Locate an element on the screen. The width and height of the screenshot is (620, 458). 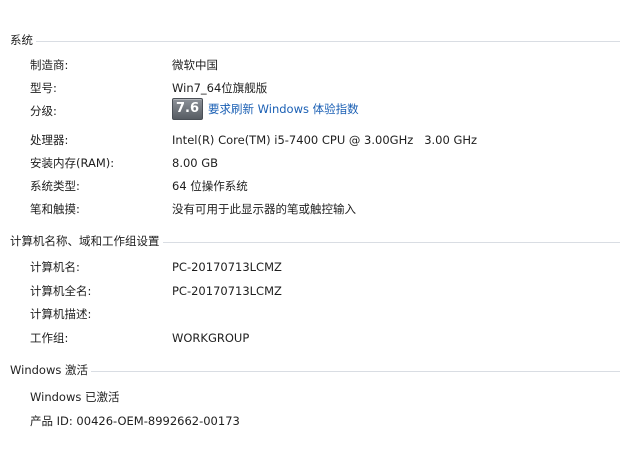
manufacturer-label: 制造商: is located at coordinates (49, 65).